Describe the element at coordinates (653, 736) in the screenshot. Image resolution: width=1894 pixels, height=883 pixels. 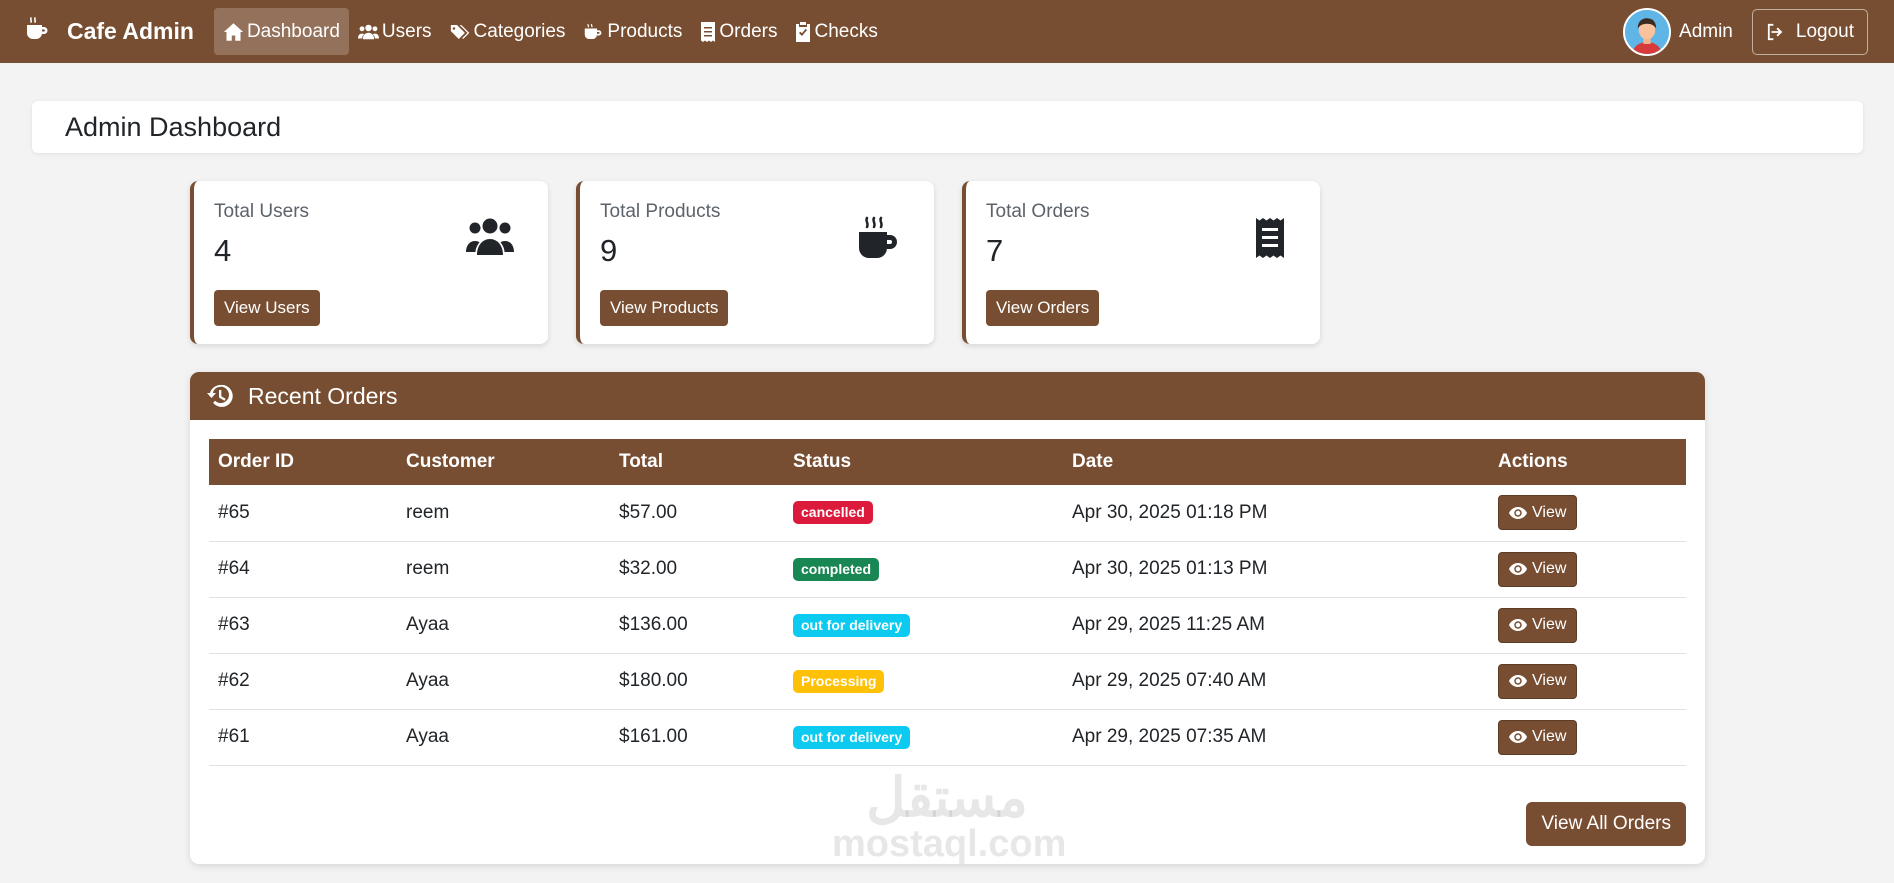
I see `order-total: $161.00` at that location.